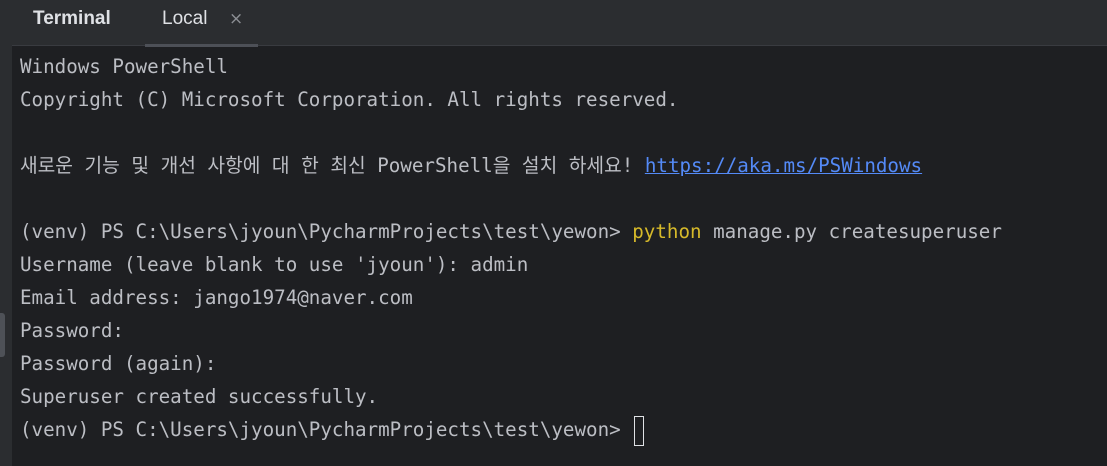 The width and height of the screenshot is (1107, 466). Describe the element at coordinates (72, 18) in the screenshot. I see `tool-window-title: Terminal` at that location.